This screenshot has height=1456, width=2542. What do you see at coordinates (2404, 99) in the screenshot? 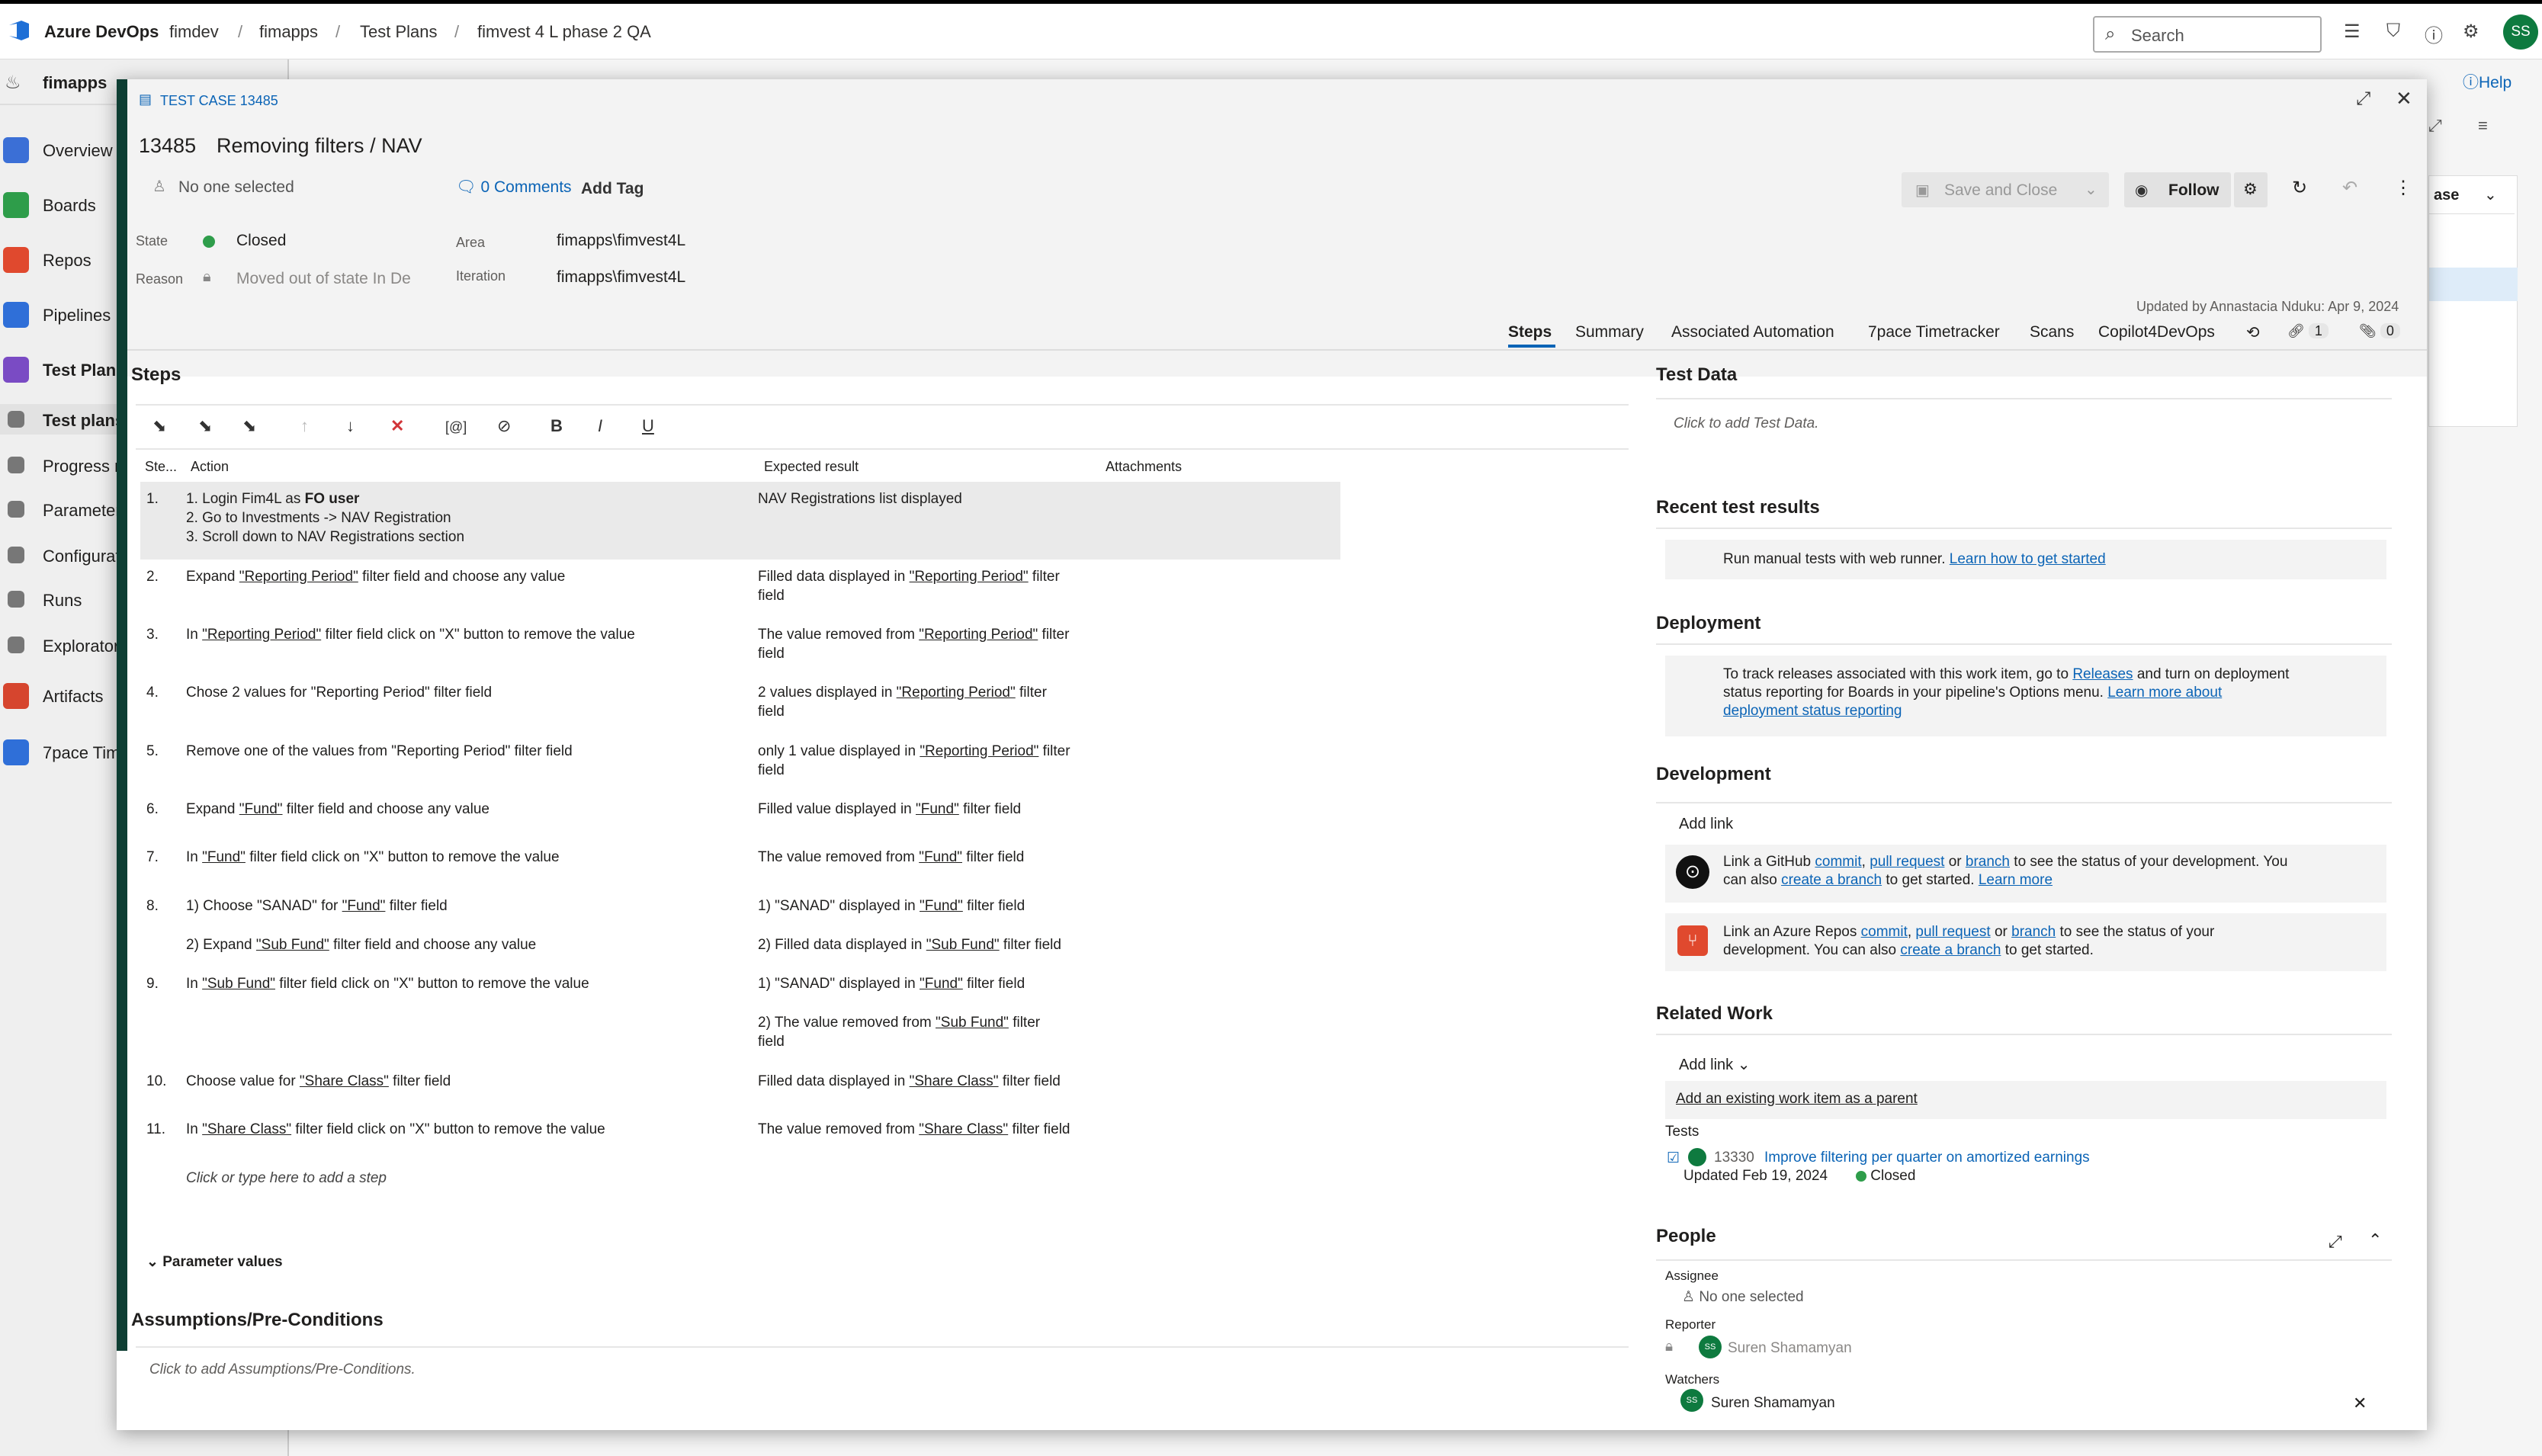
I see `close-icon: ✕` at bounding box center [2404, 99].